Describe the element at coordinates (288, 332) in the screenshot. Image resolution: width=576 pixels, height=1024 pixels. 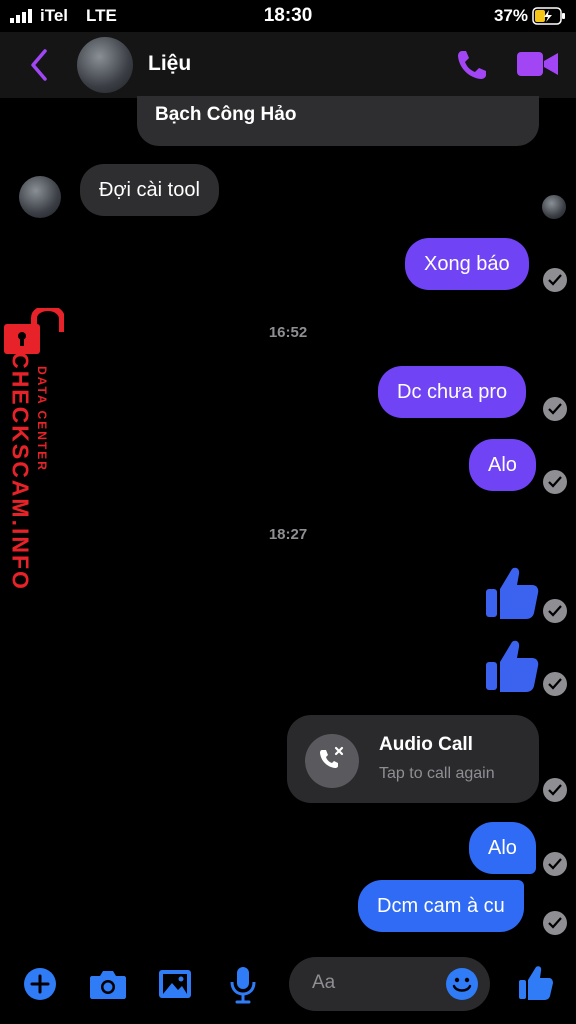
I see `timestamp: 16:52` at that location.